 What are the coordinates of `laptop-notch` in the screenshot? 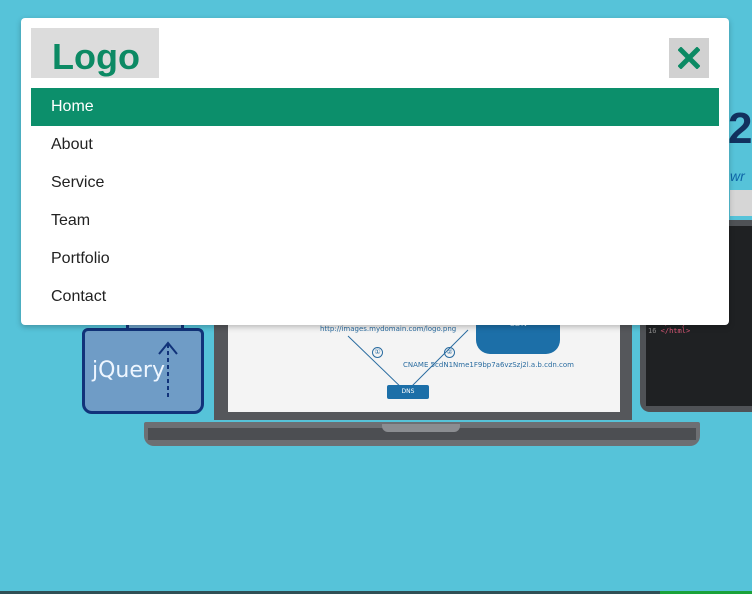 It's located at (421, 428).